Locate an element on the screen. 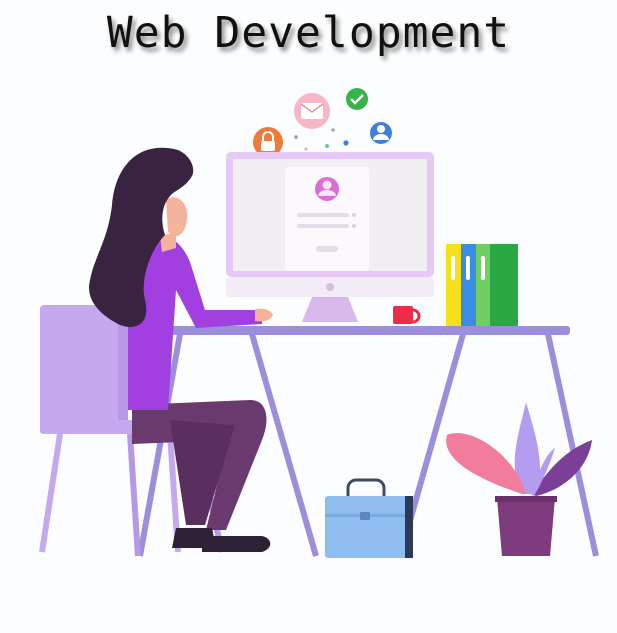 The width and height of the screenshot is (617, 633). user-icon is located at coordinates (381, 133).